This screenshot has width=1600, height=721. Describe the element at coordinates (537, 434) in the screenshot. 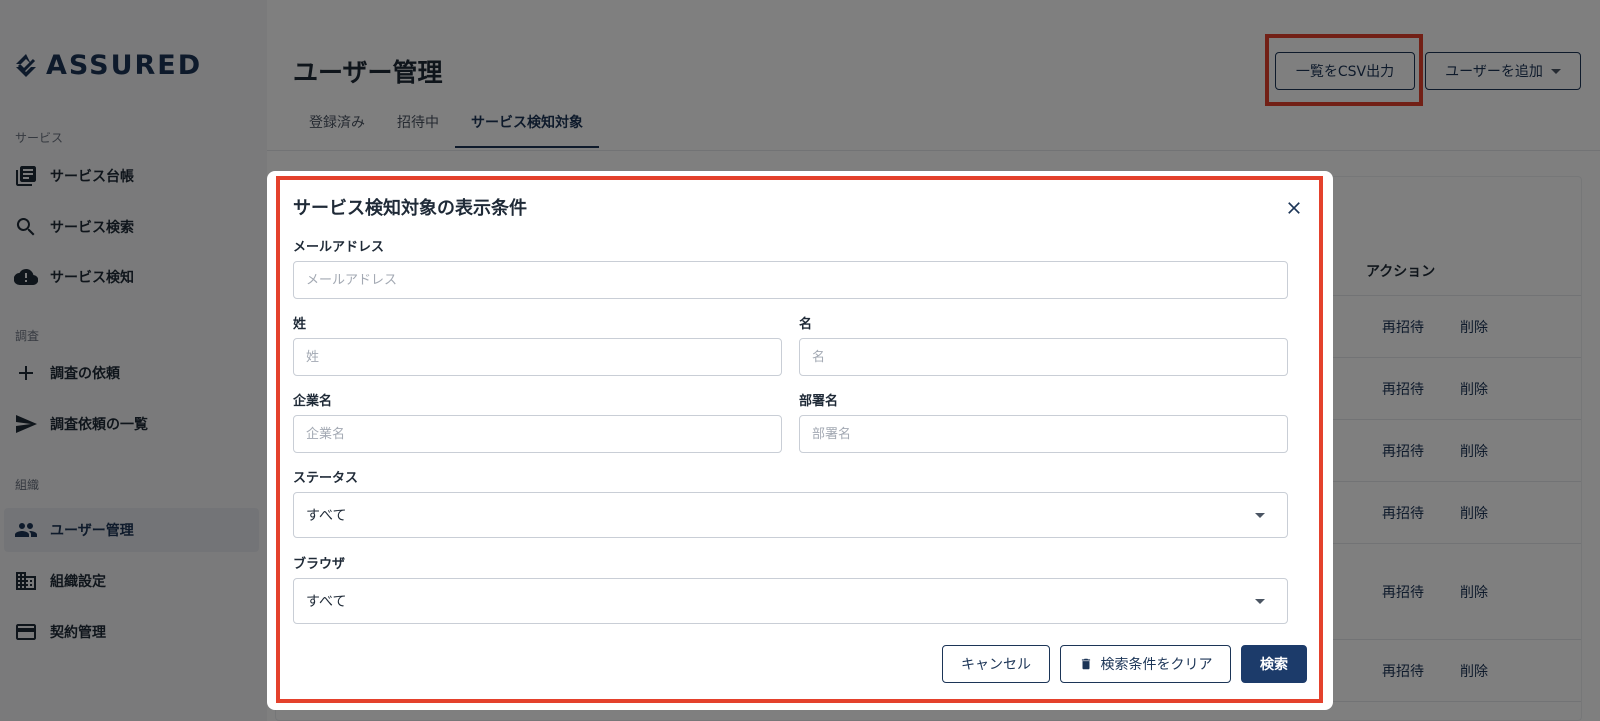

I see `company-field` at that location.